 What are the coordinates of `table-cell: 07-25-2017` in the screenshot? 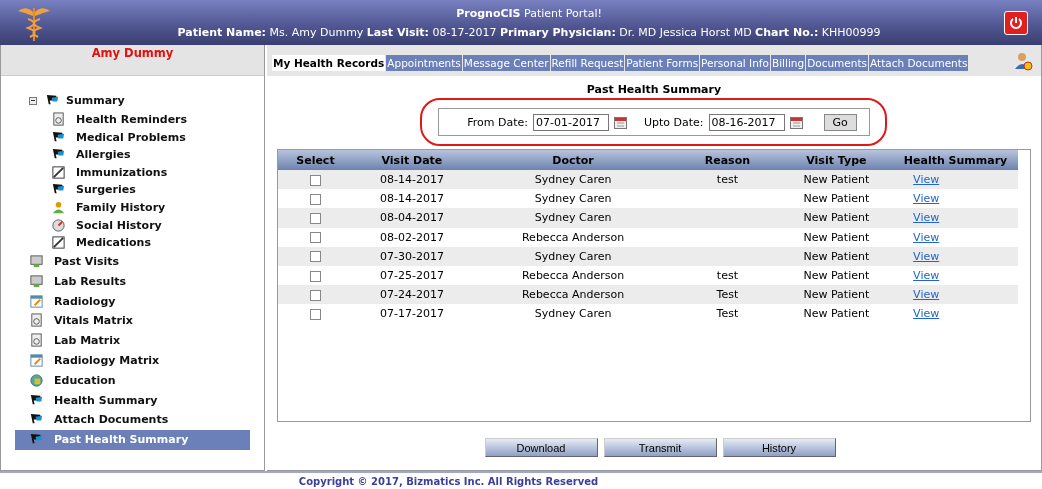 It's located at (411, 276).